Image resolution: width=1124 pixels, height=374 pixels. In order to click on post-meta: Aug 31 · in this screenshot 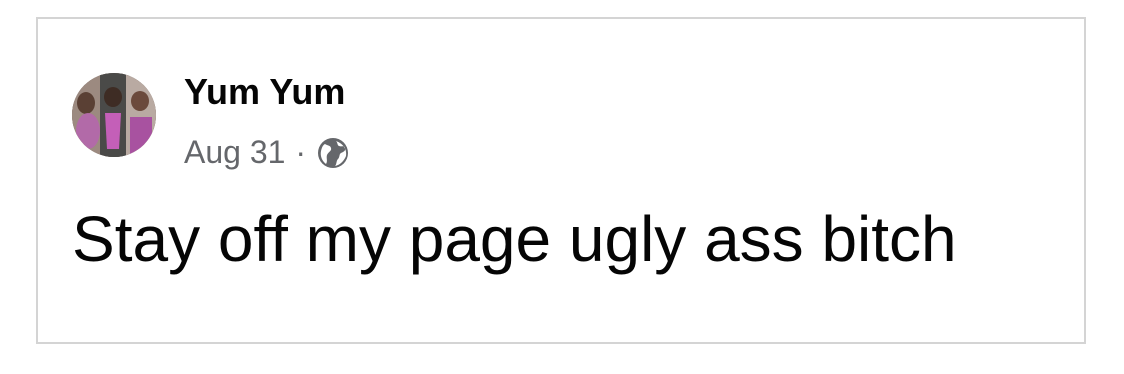, I will do `click(267, 152)`.